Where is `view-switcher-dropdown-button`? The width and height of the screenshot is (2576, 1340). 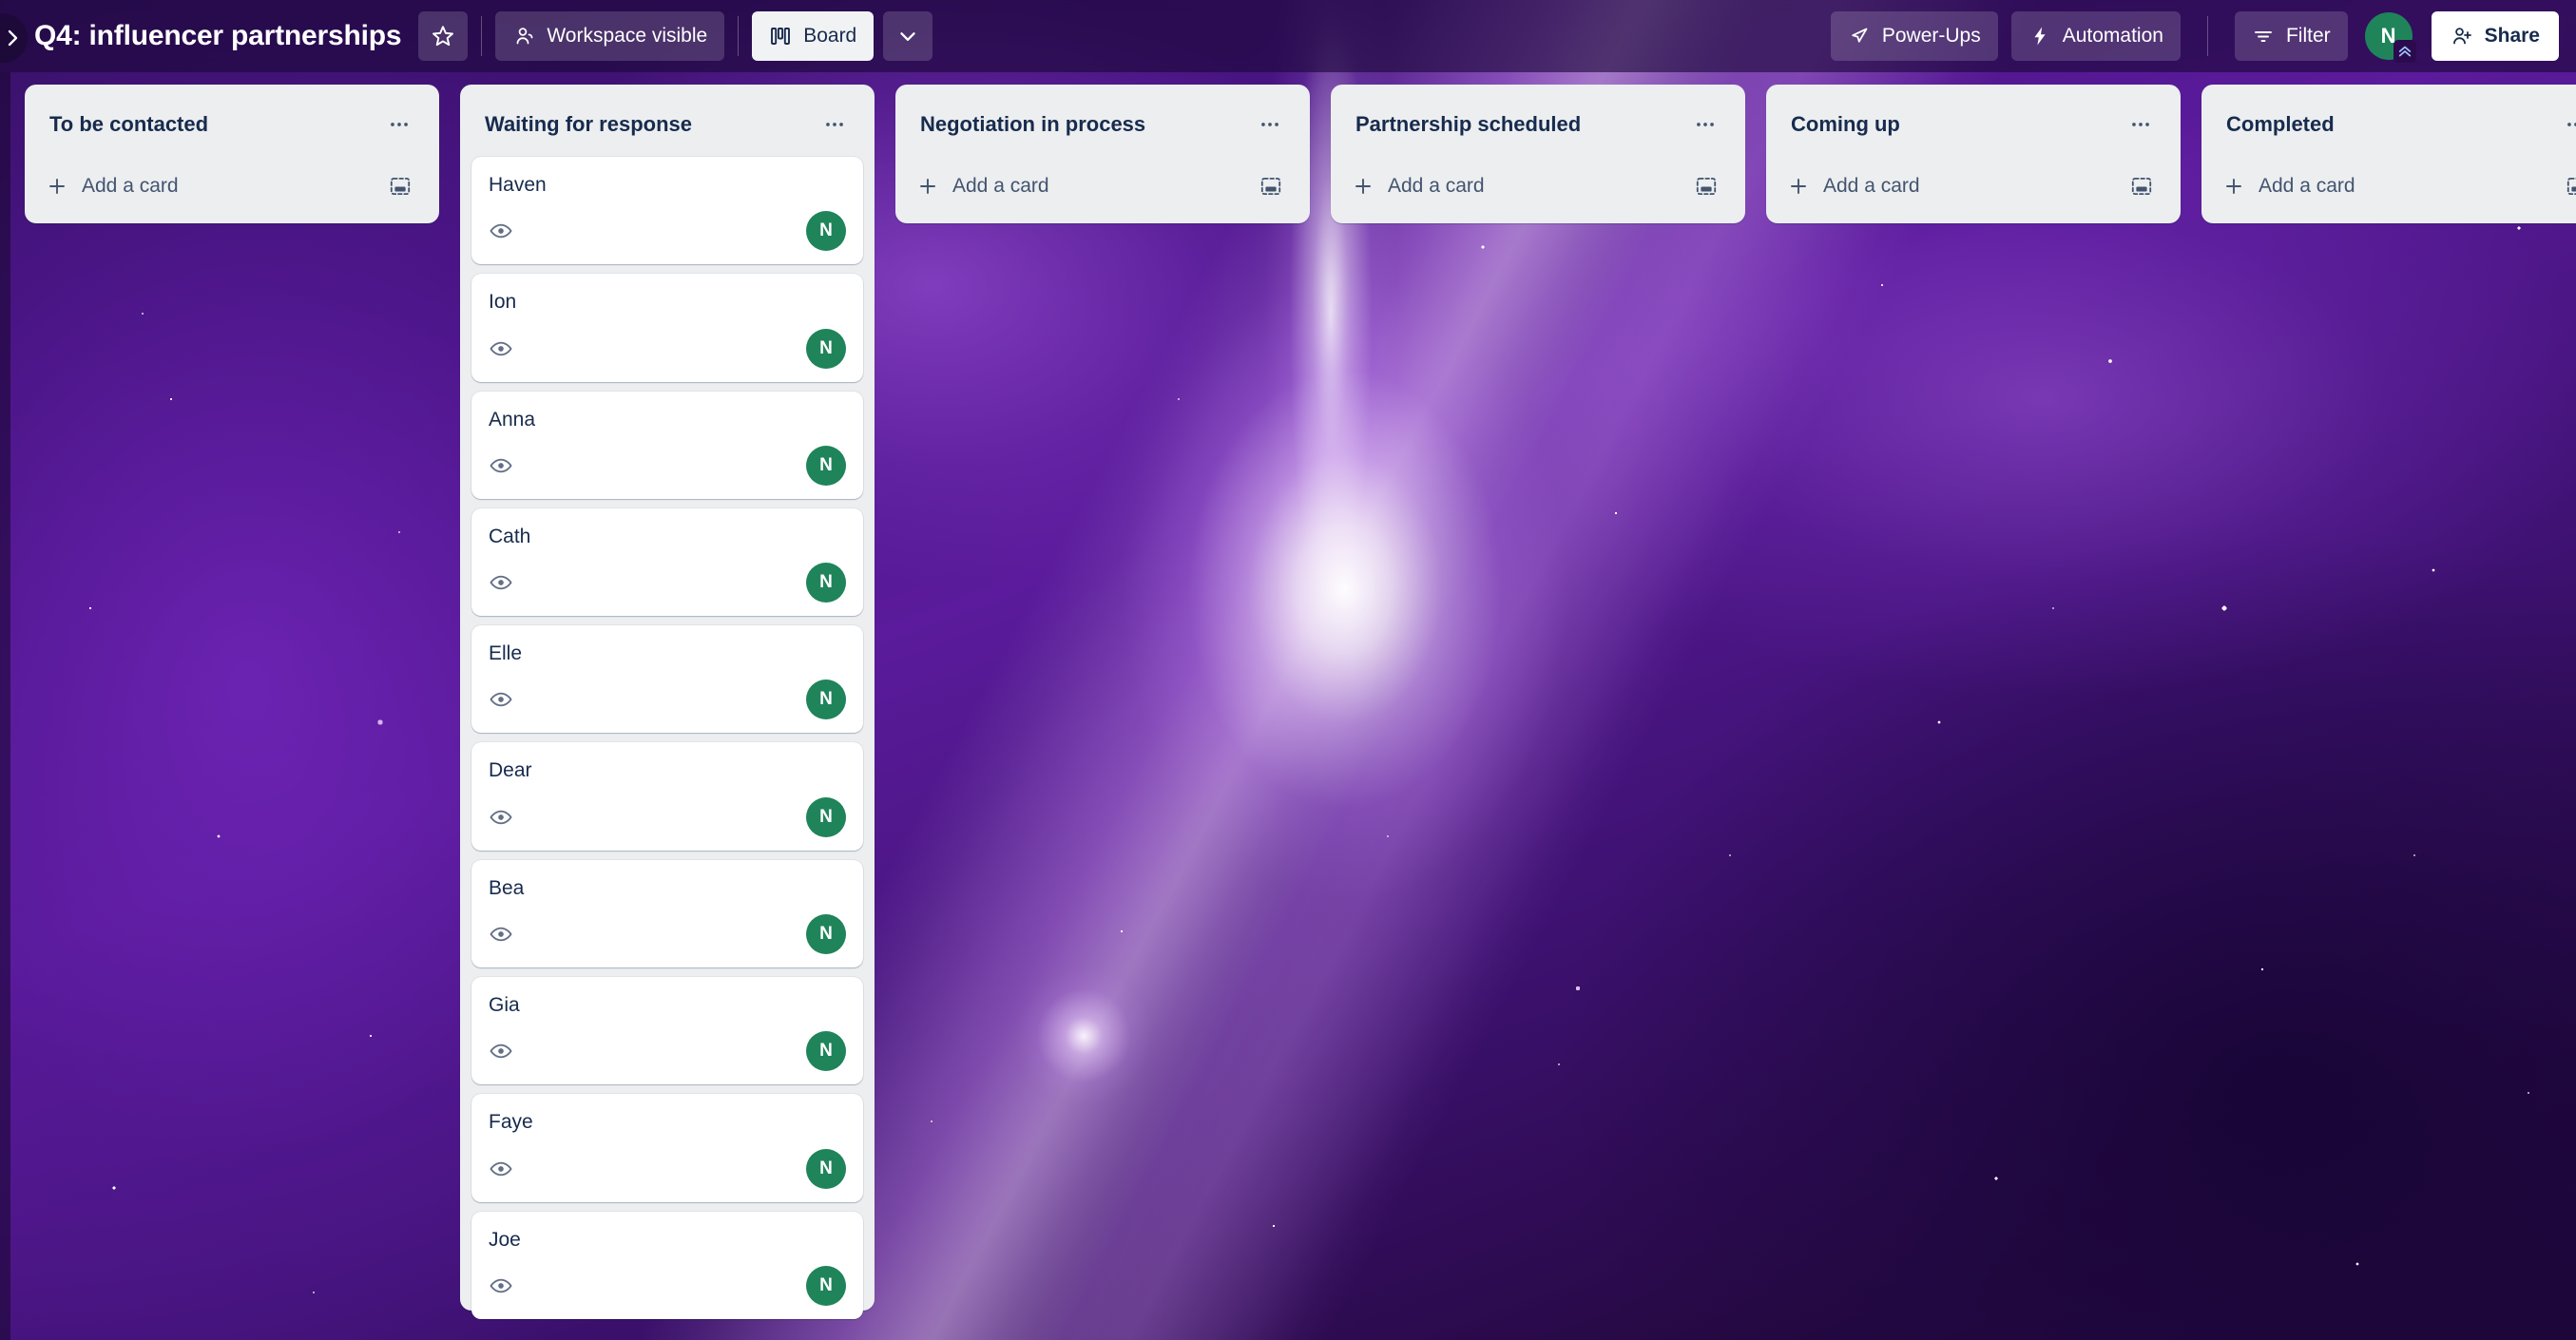 view-switcher-dropdown-button is located at coordinates (908, 36).